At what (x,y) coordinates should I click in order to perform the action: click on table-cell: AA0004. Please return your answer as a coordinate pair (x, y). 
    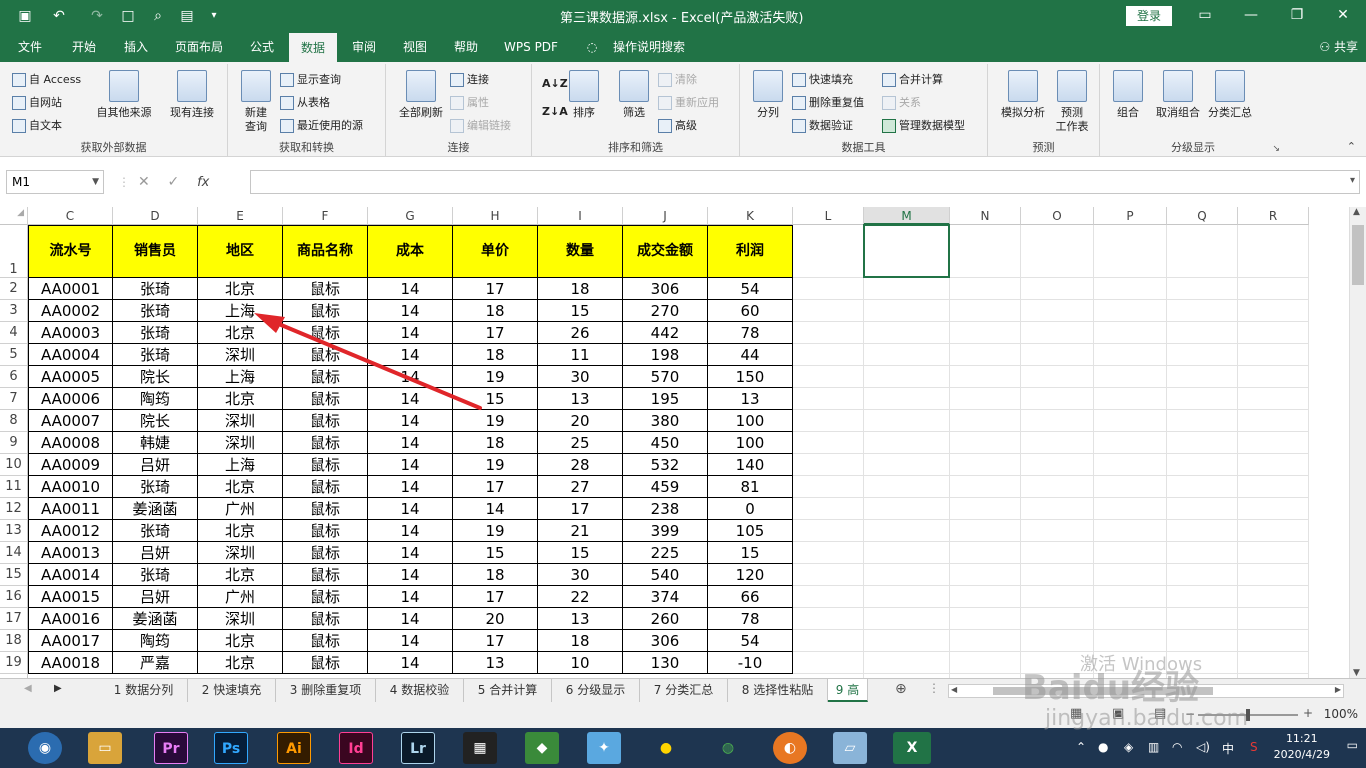
    Looking at the image, I should click on (70, 355).